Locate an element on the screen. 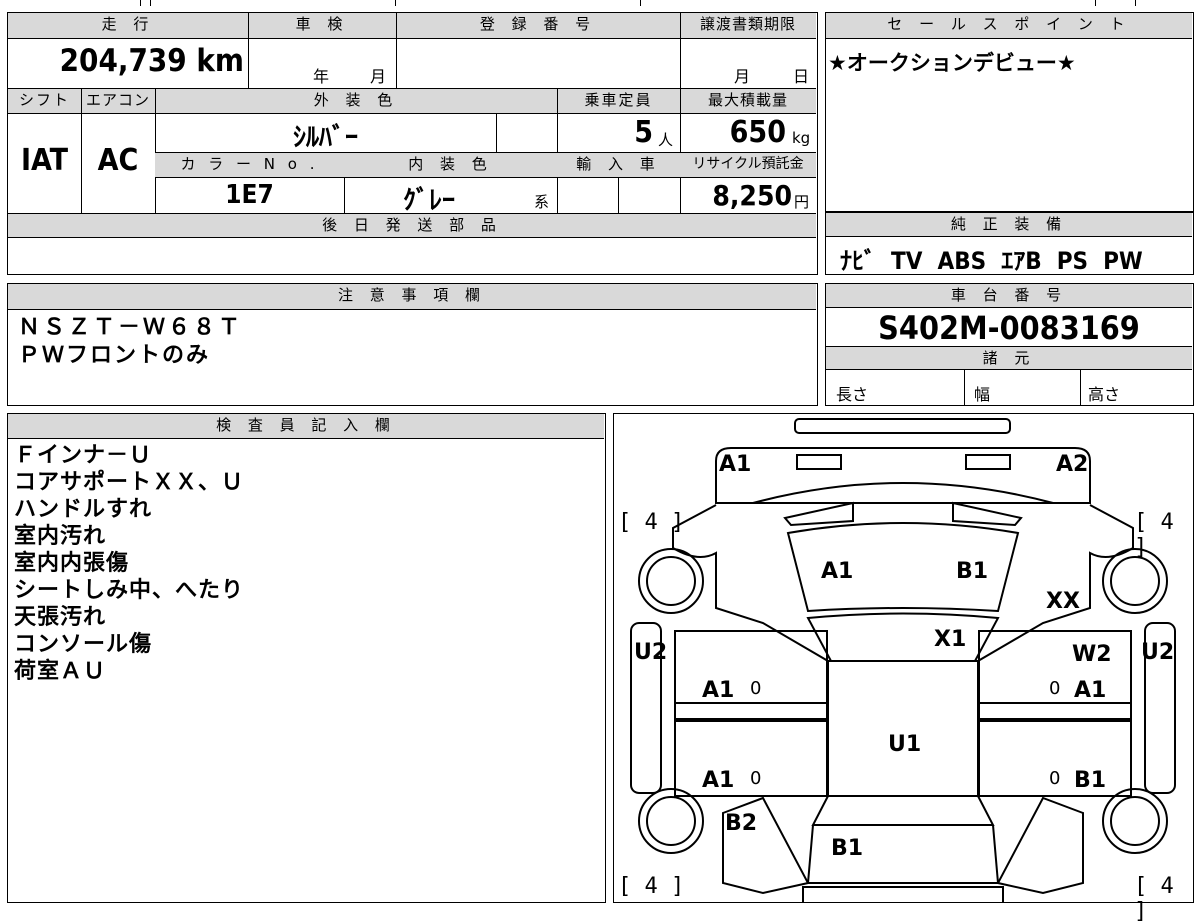 The image size is (1200, 924). mark-door-front-right: A1 is located at coordinates (1090, 690).